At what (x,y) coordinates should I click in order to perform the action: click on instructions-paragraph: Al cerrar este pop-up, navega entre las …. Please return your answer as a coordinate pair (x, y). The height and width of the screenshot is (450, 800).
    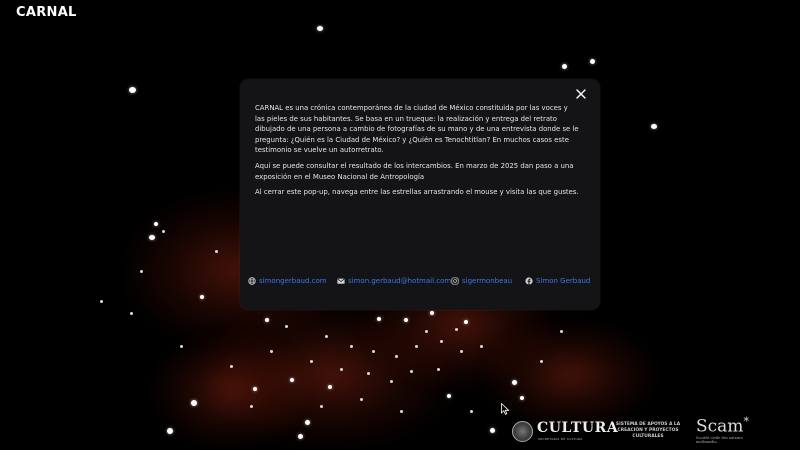
    Looking at the image, I should click on (417, 192).